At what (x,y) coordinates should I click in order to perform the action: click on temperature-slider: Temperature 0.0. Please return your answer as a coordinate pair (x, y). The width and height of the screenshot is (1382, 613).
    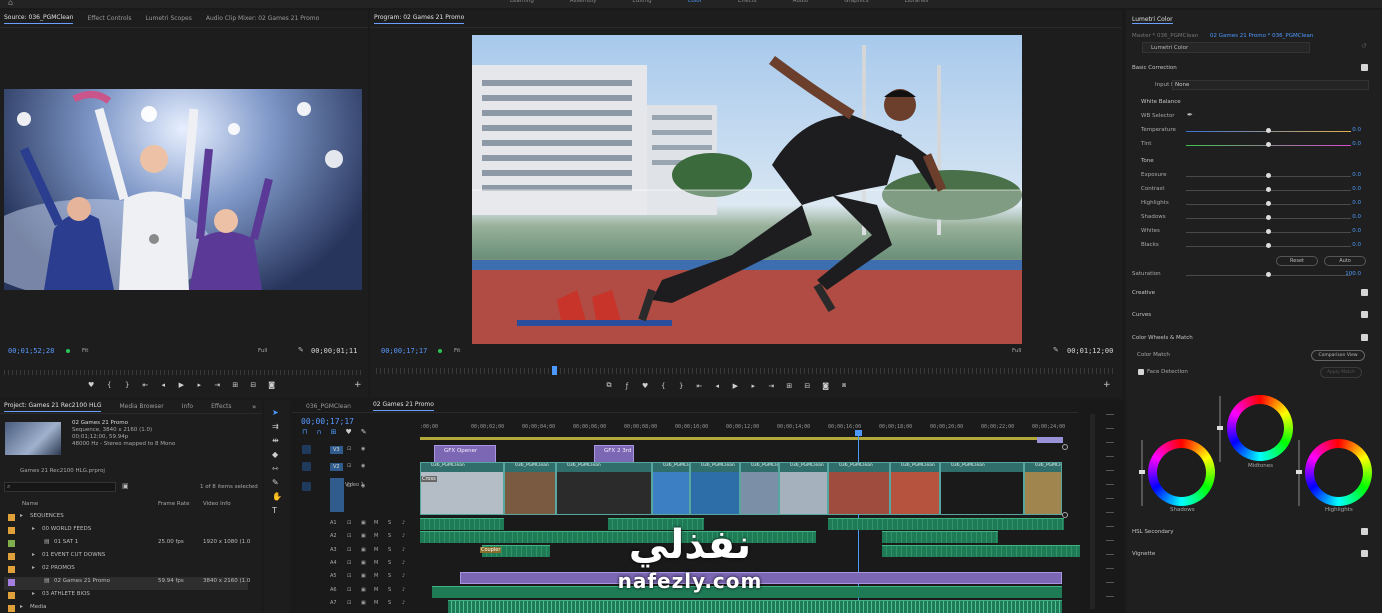
    Looking at the image, I should click on (1251, 132).